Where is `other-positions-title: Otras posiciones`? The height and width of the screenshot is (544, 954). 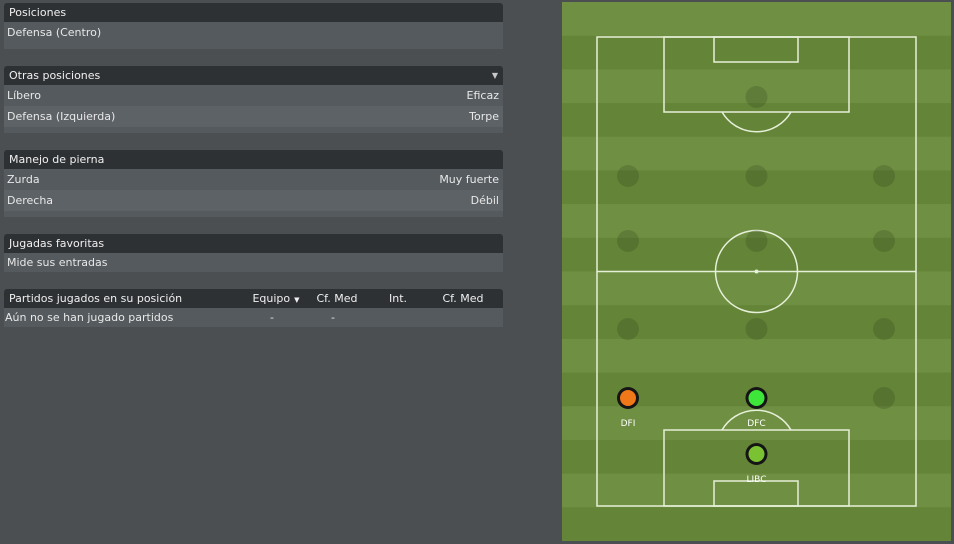 other-positions-title: Otras posiciones is located at coordinates (55, 75).